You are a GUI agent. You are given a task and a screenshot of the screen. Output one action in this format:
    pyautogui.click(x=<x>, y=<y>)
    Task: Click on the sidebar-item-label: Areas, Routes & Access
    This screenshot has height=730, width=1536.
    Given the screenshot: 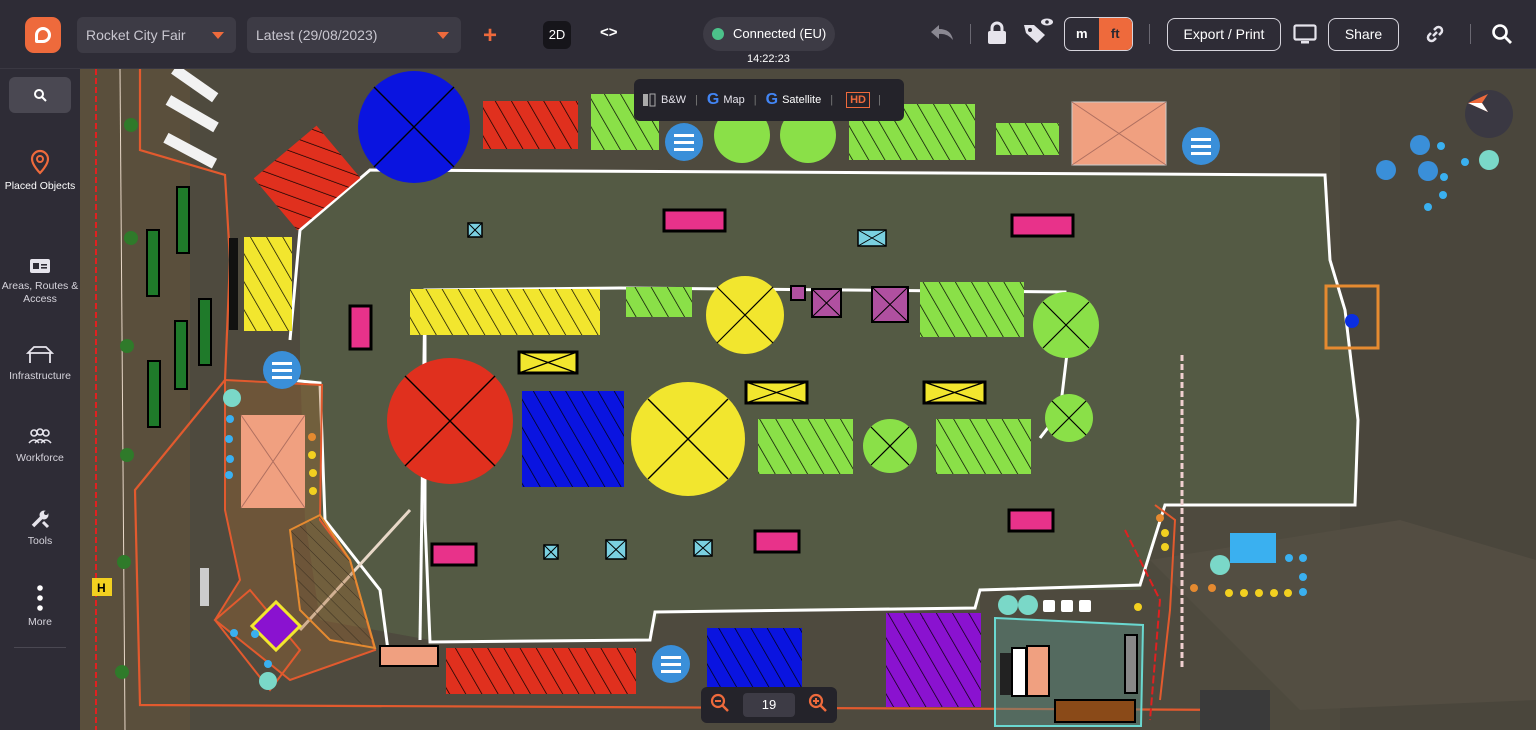 What is the action you would take?
    pyautogui.click(x=40, y=292)
    